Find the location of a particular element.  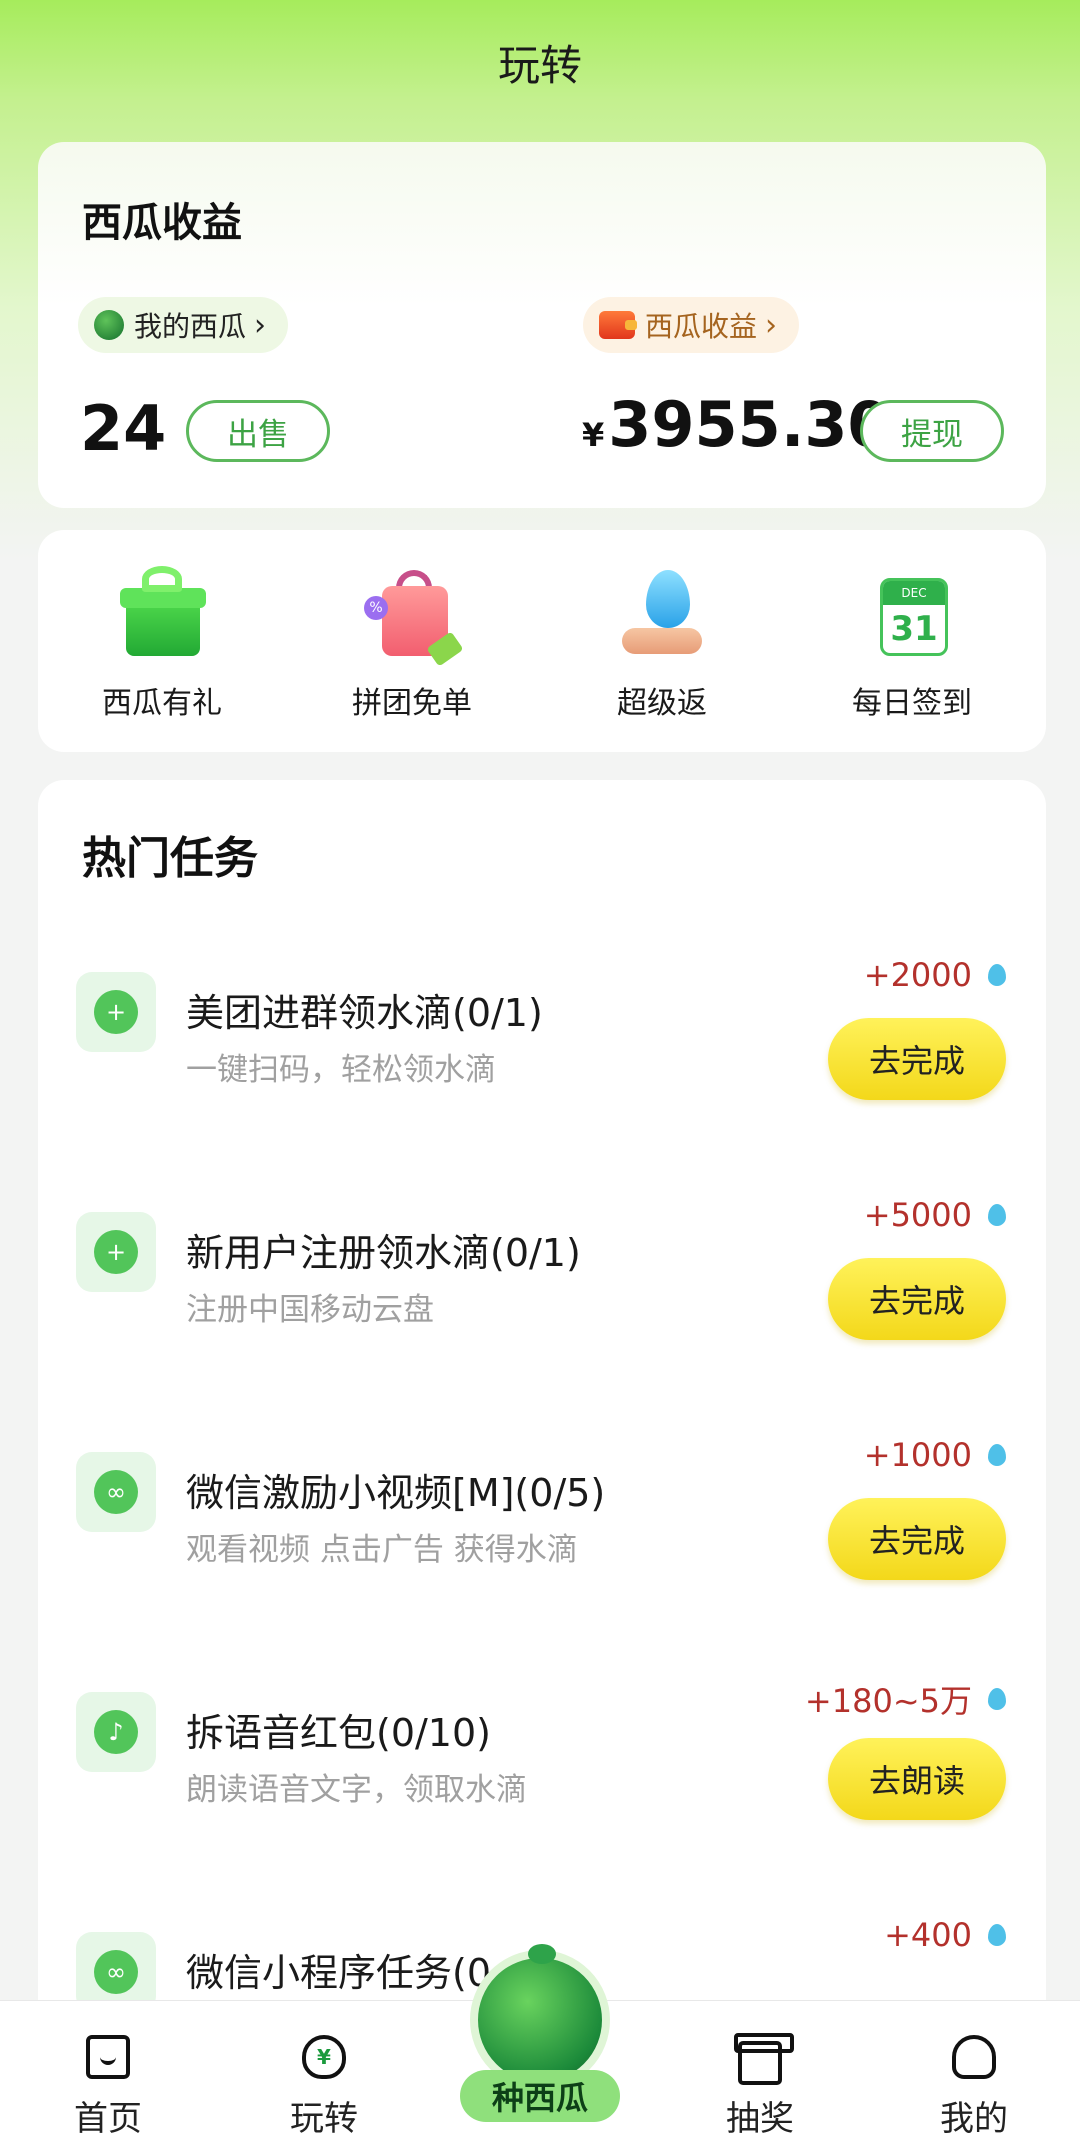

gift-box-icon is located at coordinates (162, 616).